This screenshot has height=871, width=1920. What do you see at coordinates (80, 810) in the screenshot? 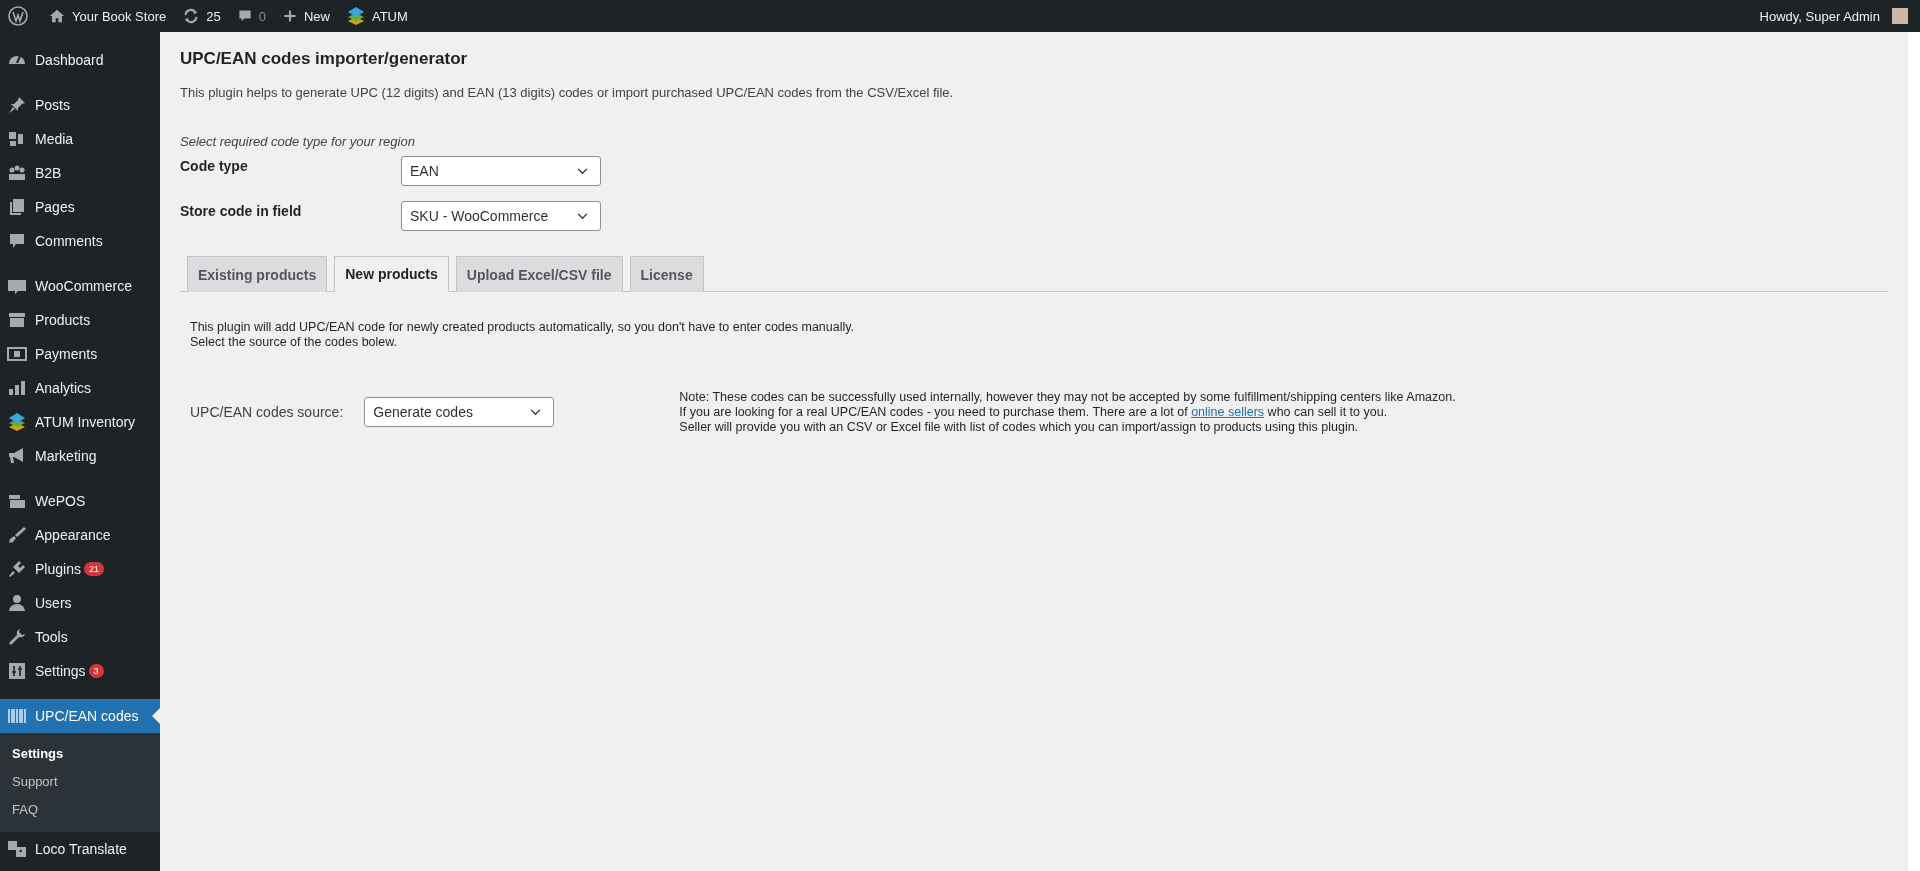
I see `submenu-item: FAQ` at bounding box center [80, 810].